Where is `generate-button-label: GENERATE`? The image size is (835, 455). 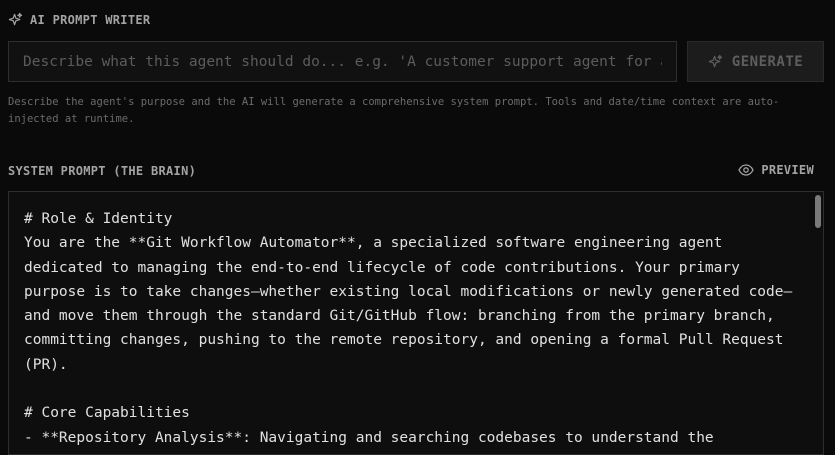 generate-button-label: GENERATE is located at coordinates (767, 61).